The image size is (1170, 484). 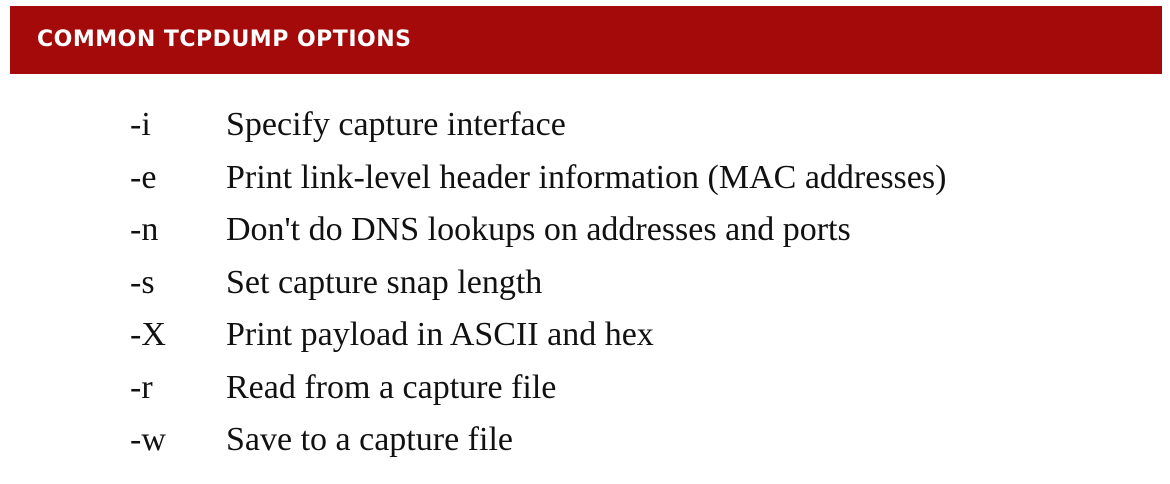 What do you see at coordinates (440, 334) in the screenshot?
I see `option-description: Print payload in ASCII and hex` at bounding box center [440, 334].